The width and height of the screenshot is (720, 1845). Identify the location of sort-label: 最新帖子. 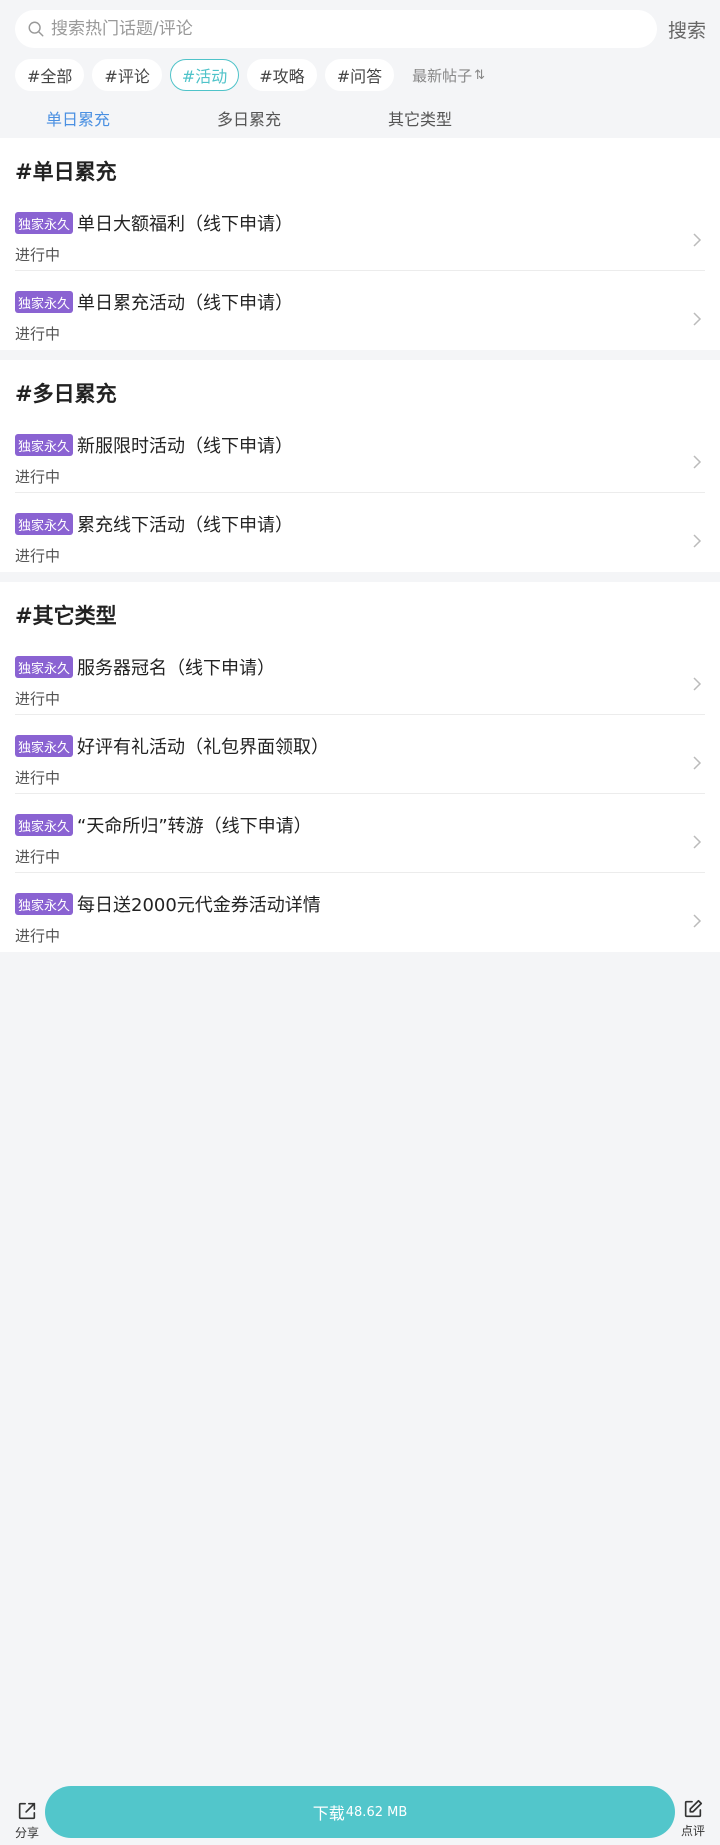
(442, 75).